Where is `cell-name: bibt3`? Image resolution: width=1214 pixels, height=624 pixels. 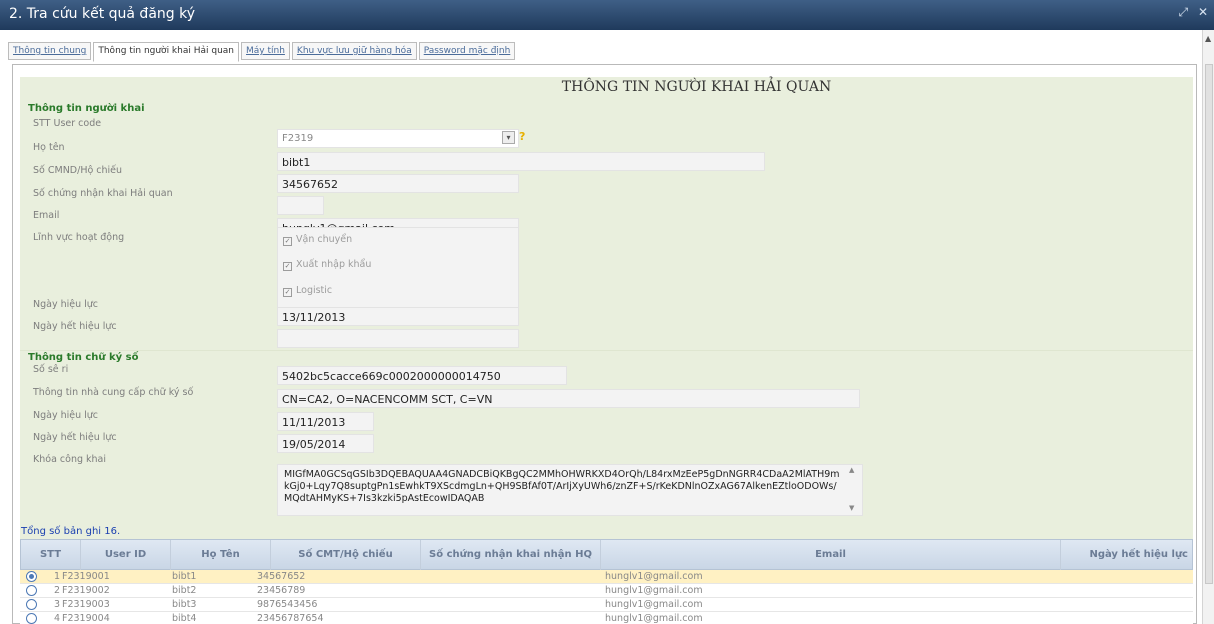
cell-name: bibt3 is located at coordinates (184, 604).